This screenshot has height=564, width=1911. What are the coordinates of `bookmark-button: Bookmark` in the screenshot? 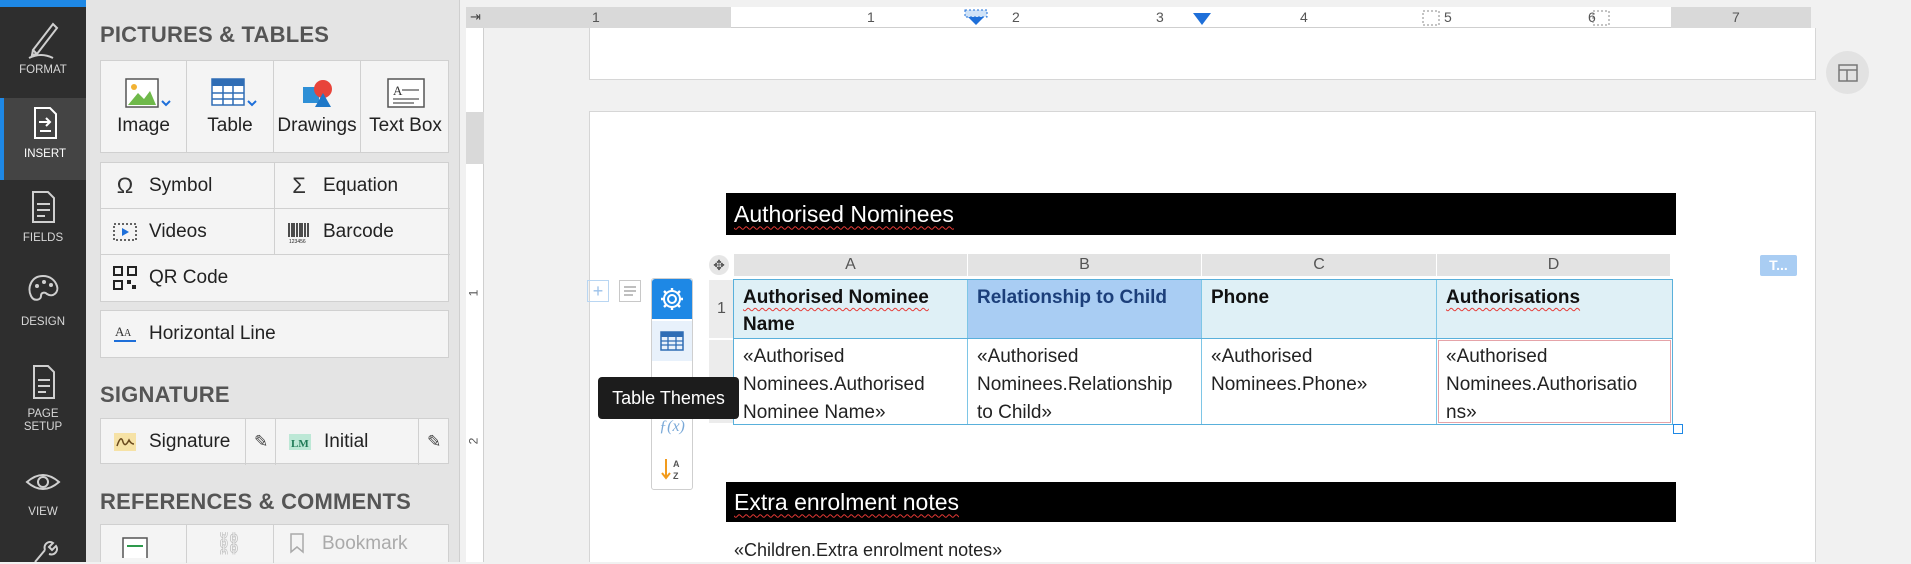 It's located at (362, 544).